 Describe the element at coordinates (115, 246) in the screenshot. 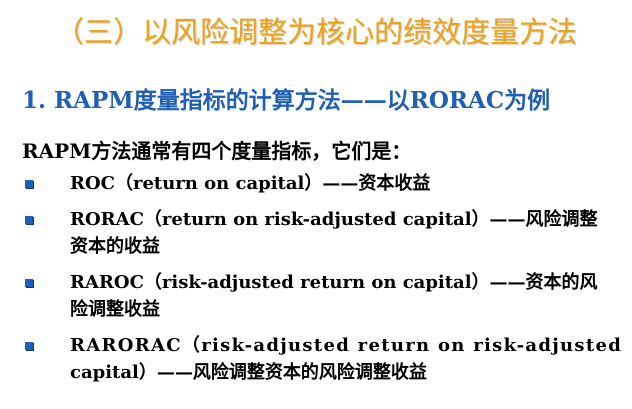

I see `list-item-text-continued: 资本的收益` at that location.